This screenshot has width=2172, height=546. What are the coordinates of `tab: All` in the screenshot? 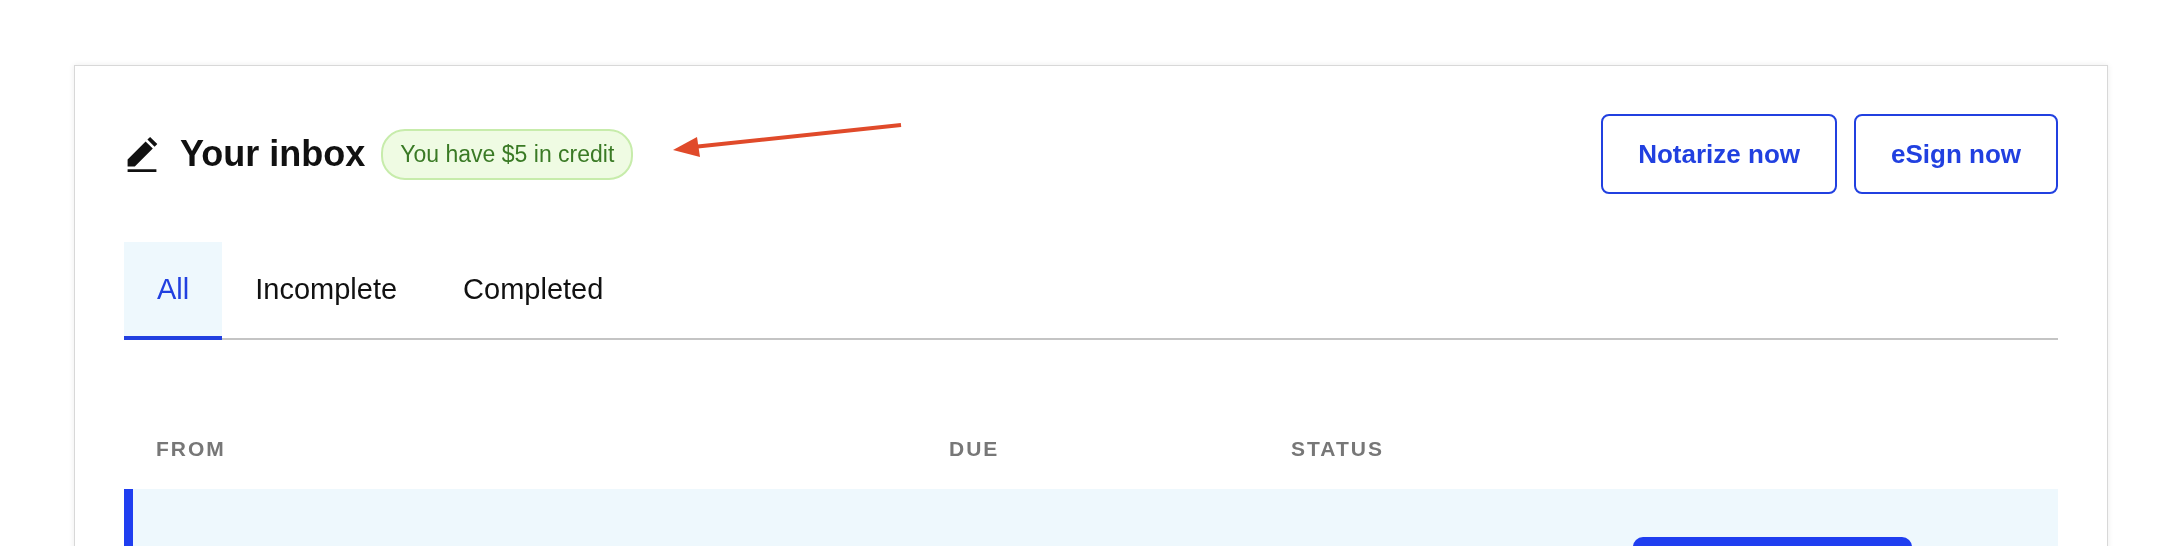 It's located at (173, 291).